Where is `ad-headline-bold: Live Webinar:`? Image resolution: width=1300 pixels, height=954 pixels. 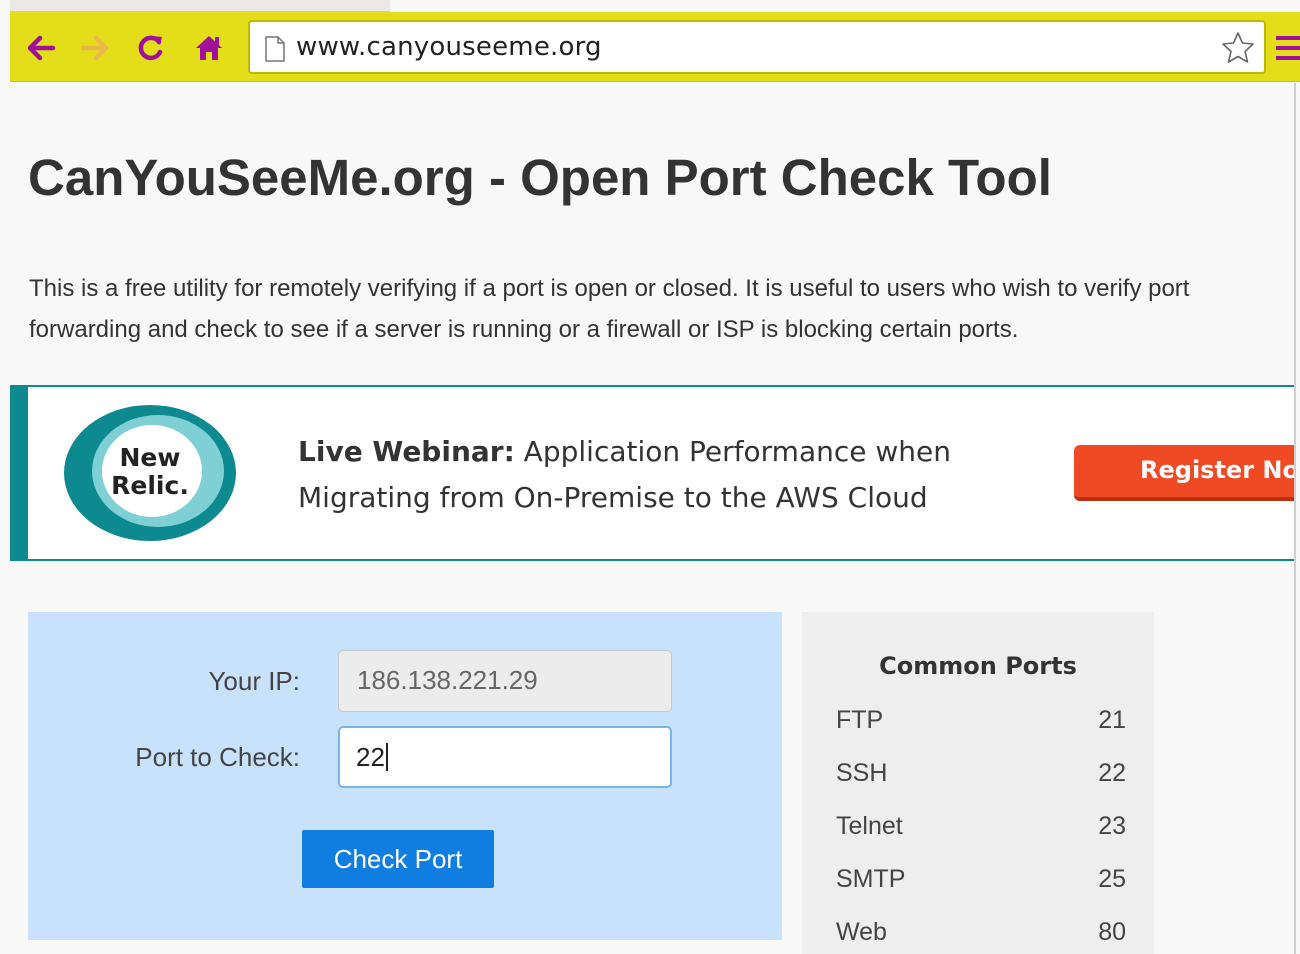
ad-headline-bold: Live Webinar: is located at coordinates (406, 451).